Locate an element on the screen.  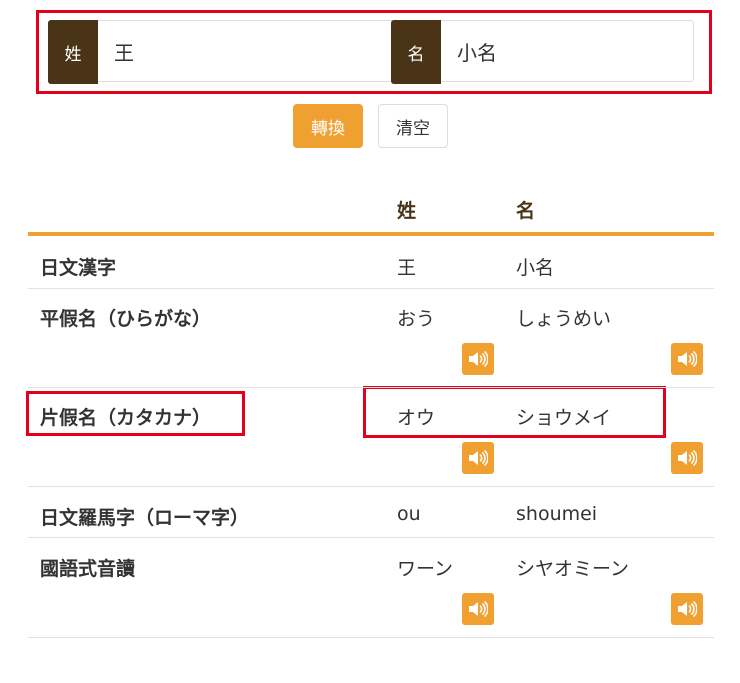
surname-input-group: 姓 王 is located at coordinates (224, 52).